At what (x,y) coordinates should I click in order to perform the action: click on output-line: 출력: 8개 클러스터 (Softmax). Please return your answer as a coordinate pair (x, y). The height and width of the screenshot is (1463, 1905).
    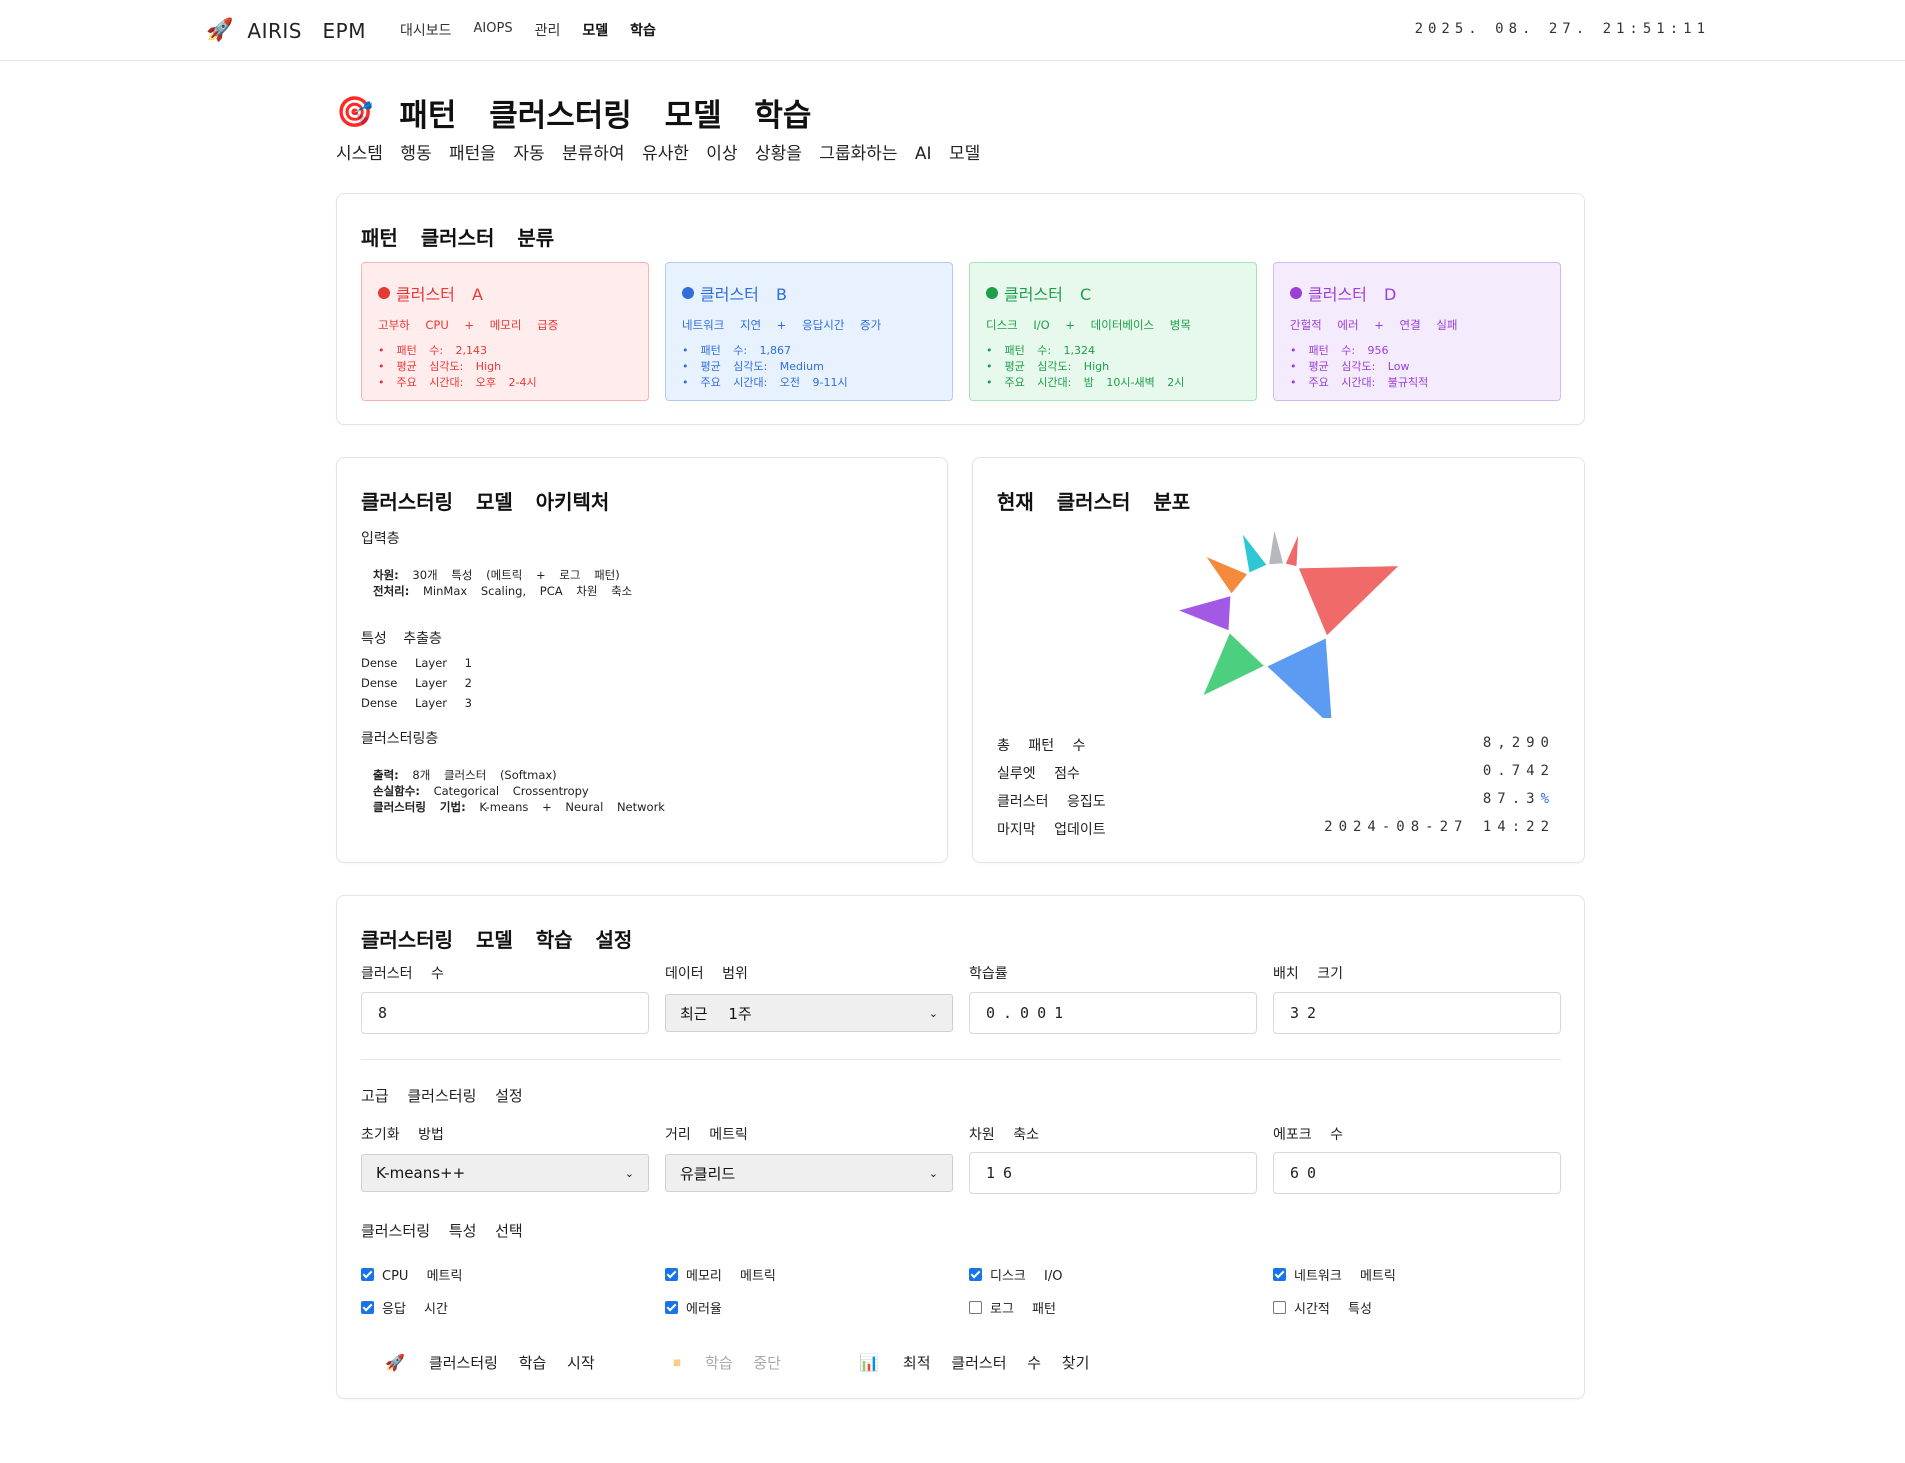
    Looking at the image, I should click on (465, 775).